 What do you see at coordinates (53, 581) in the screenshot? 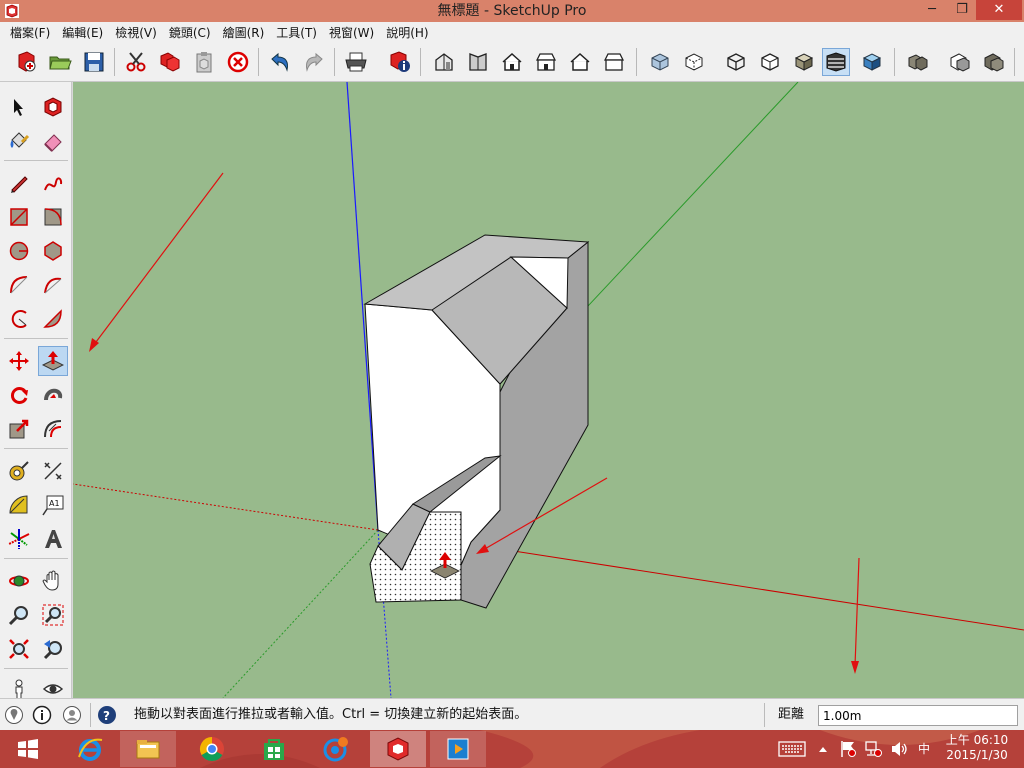
I see `pan-tool-icon` at bounding box center [53, 581].